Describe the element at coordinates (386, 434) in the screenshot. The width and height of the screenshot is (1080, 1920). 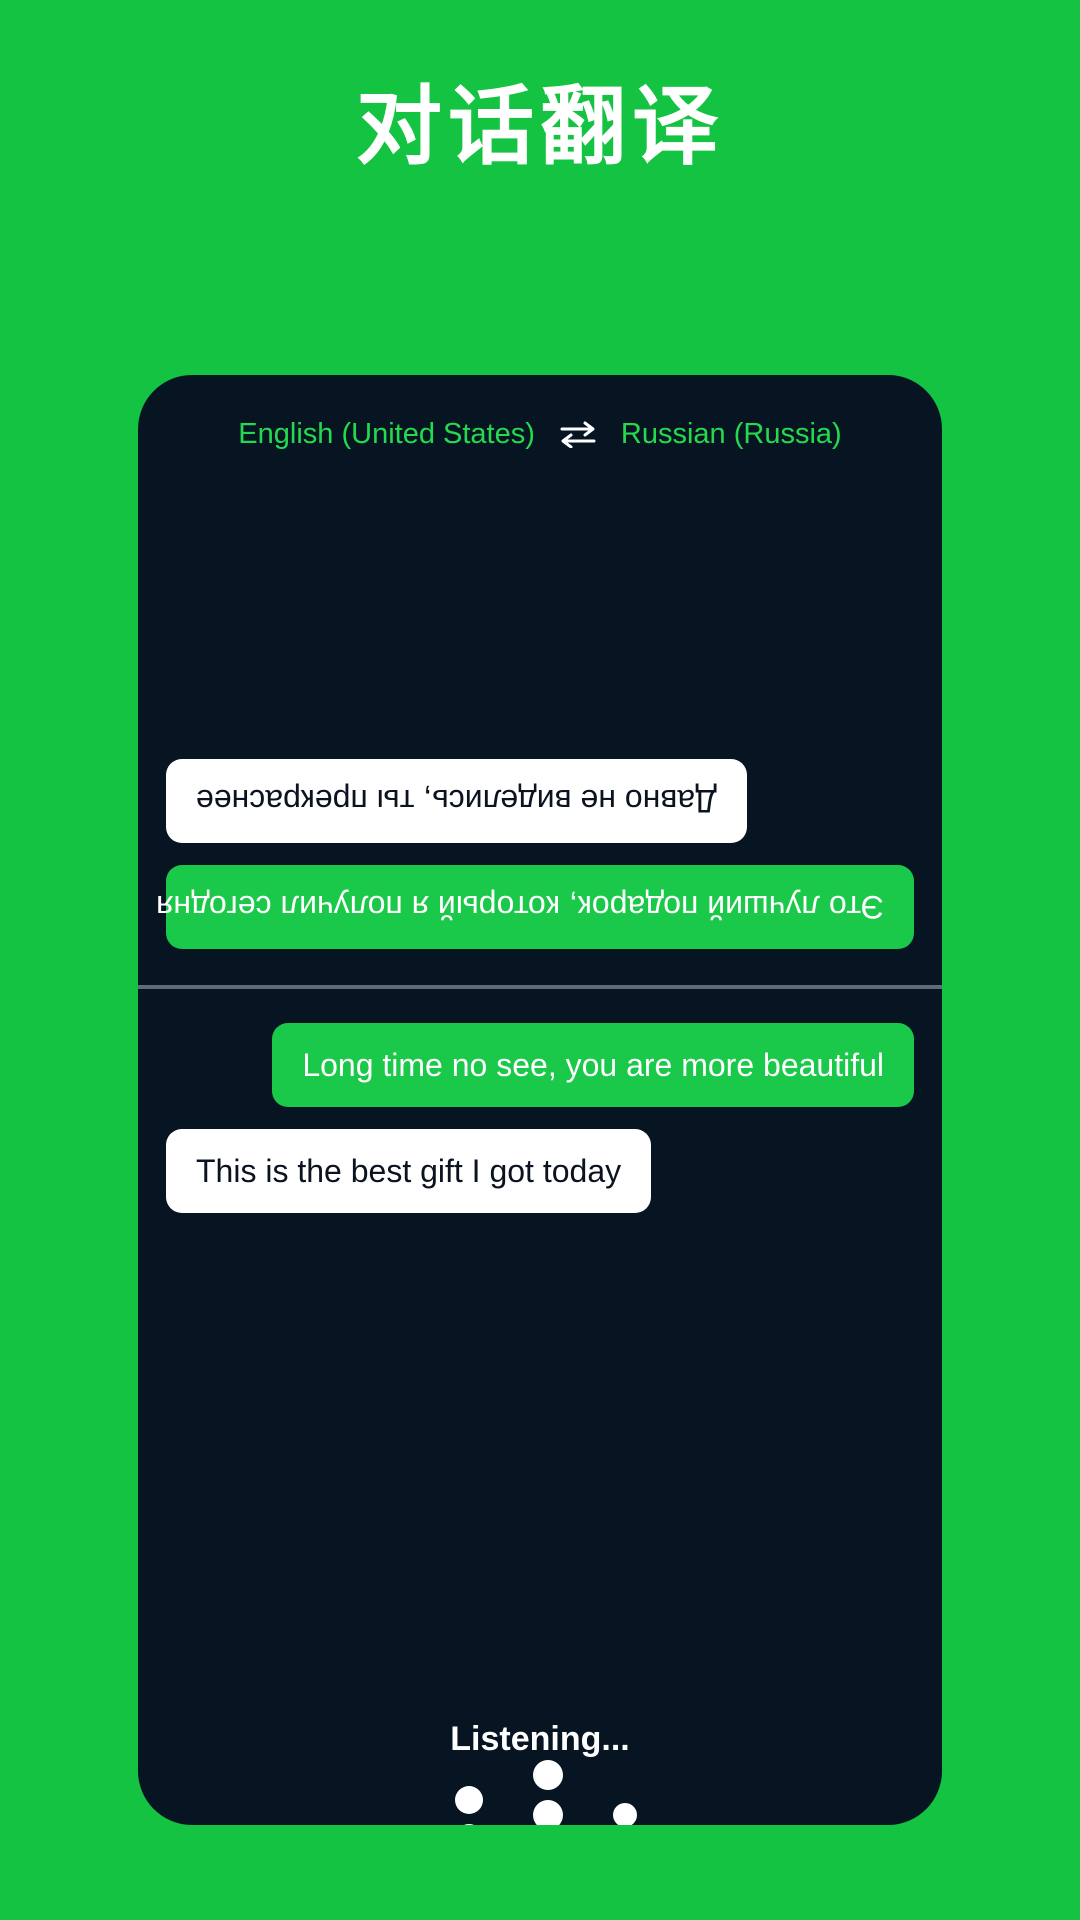
I see `source-language-label: English (United States)` at that location.